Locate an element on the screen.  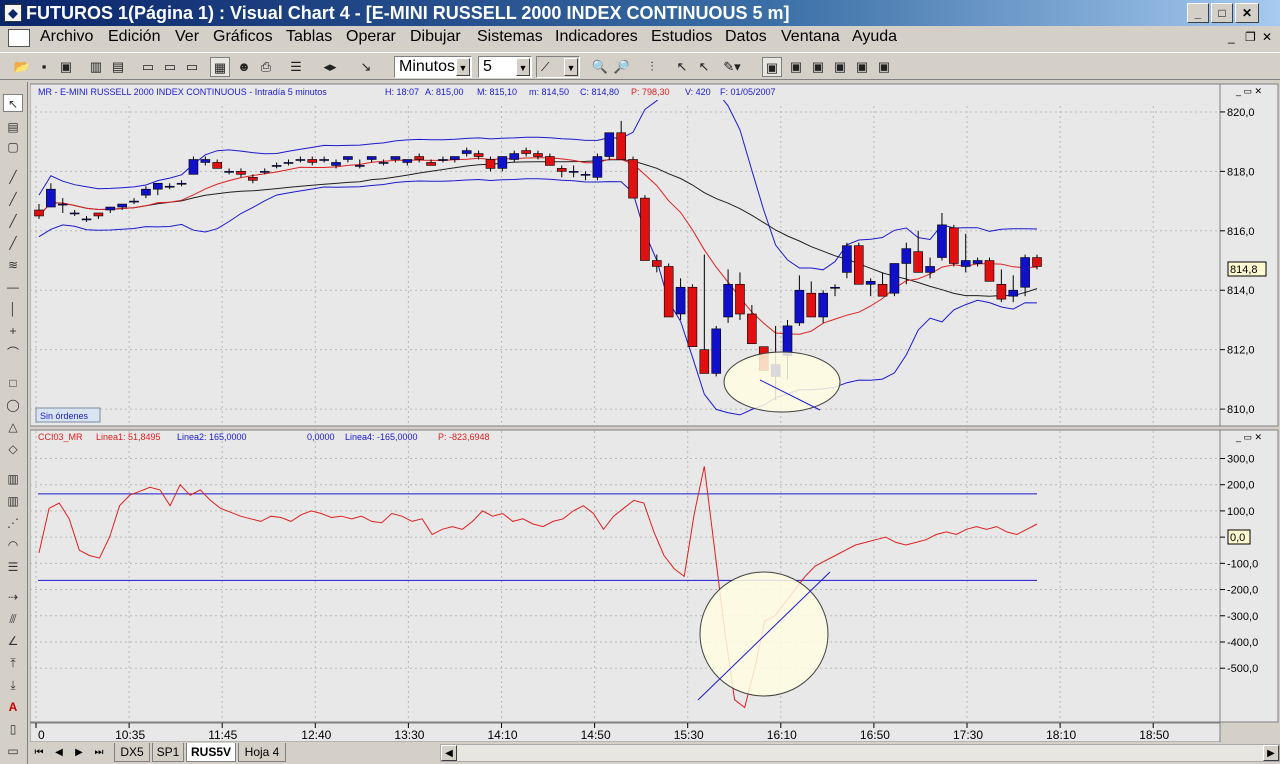
mdi-close-button: ✕ is located at coordinates (1267, 37).